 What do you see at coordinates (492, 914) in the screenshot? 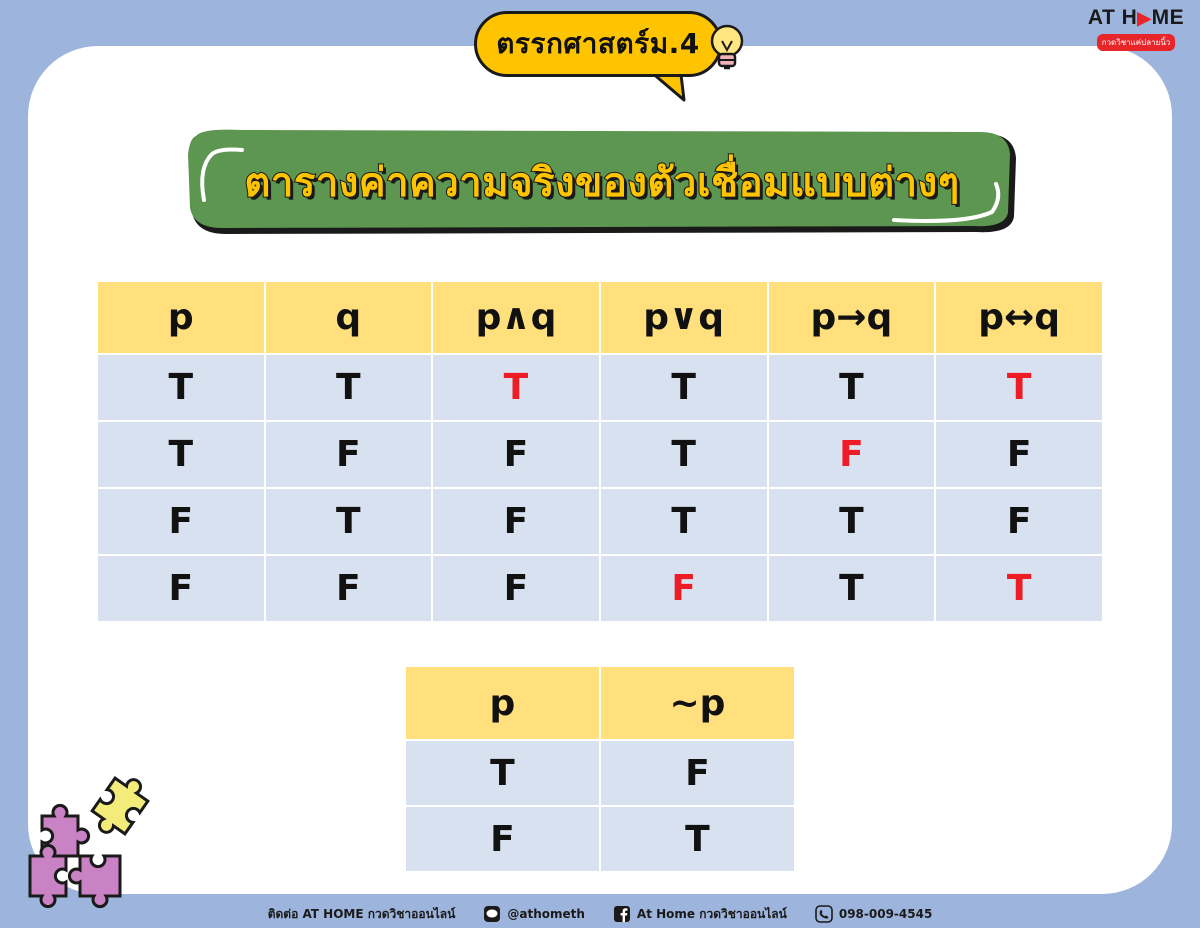
I see `line-icon` at bounding box center [492, 914].